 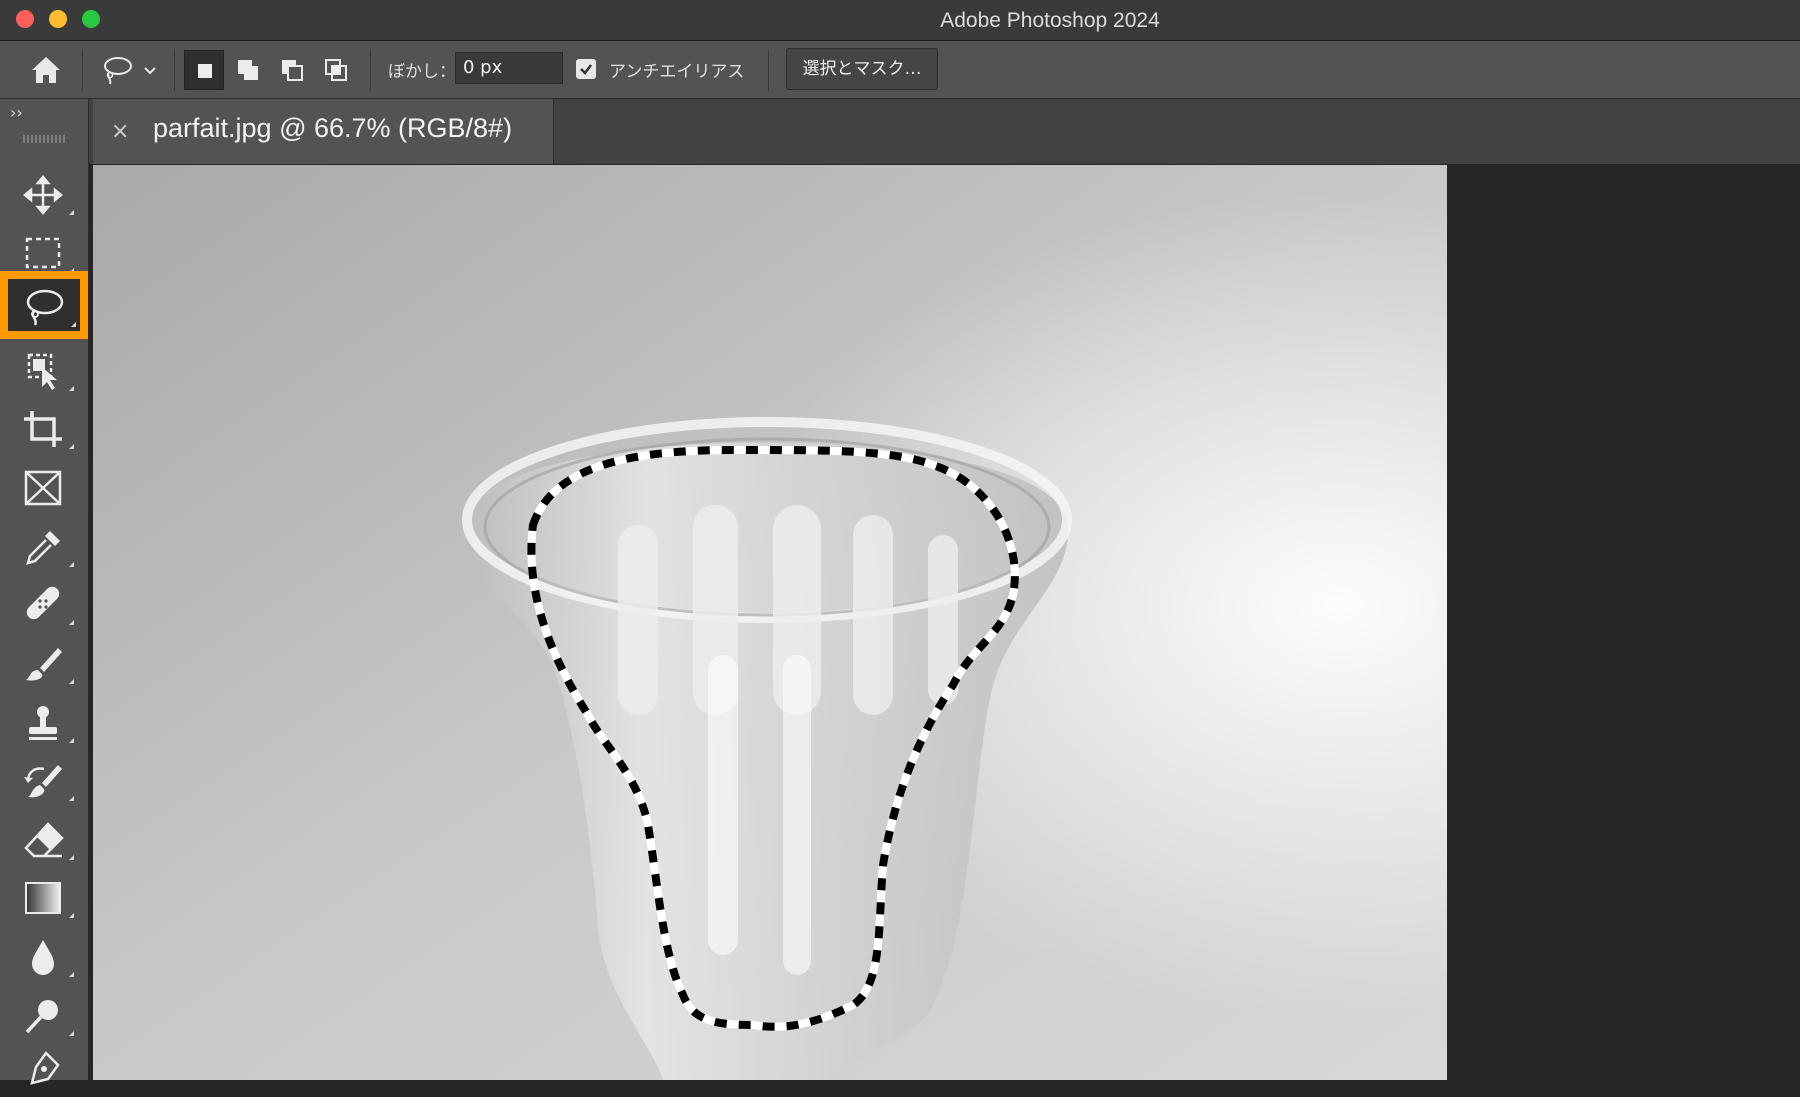 I want to click on new-selection-button, so click(x=204, y=70).